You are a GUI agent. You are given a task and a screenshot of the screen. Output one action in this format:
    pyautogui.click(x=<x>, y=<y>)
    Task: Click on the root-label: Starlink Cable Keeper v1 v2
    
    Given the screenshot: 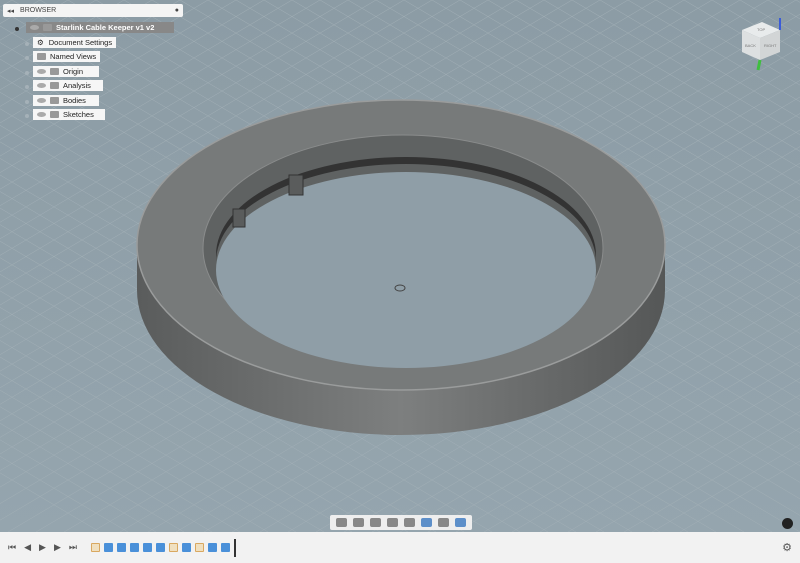 What is the action you would take?
    pyautogui.click(x=105, y=27)
    